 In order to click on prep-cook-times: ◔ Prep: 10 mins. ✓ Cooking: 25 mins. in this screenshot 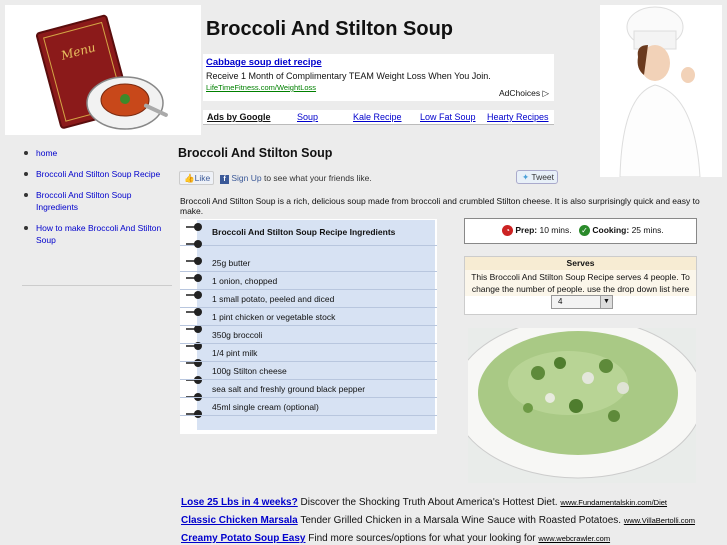, I will do `click(580, 231)`.